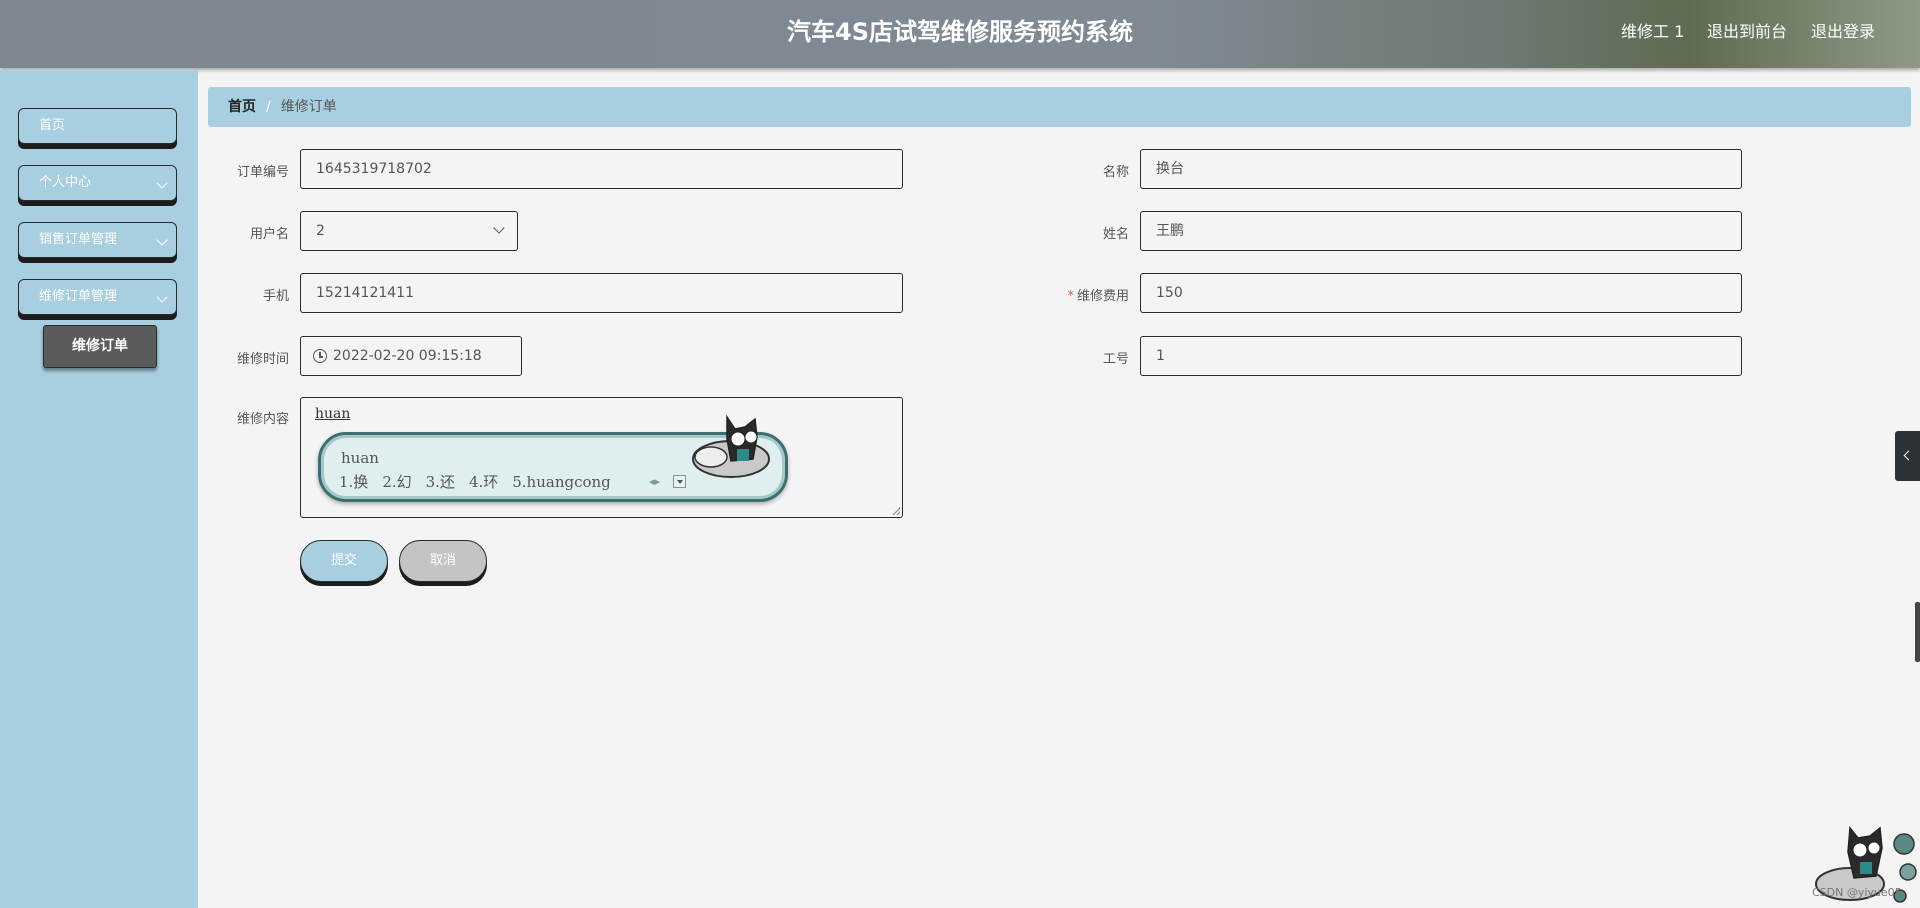 The image size is (1920, 908). What do you see at coordinates (601, 293) in the screenshot?
I see `phone-field: 15214121411` at bounding box center [601, 293].